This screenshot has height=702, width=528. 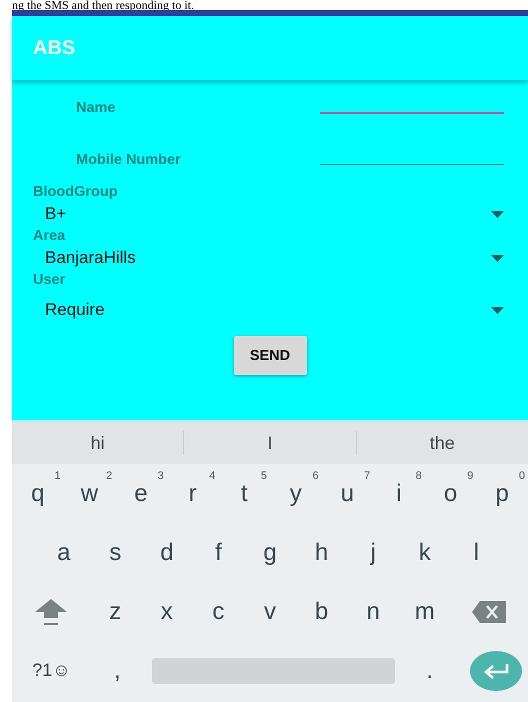 What do you see at coordinates (49, 236) in the screenshot?
I see `spinner-label: Area` at bounding box center [49, 236].